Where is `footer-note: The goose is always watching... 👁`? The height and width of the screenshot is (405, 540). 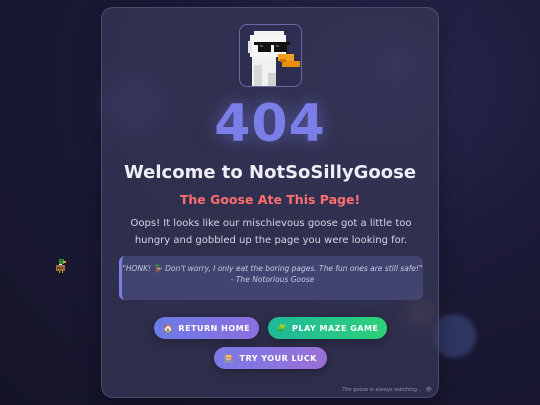
footer-note: The goose is always watching... 👁 is located at coordinates (387, 390).